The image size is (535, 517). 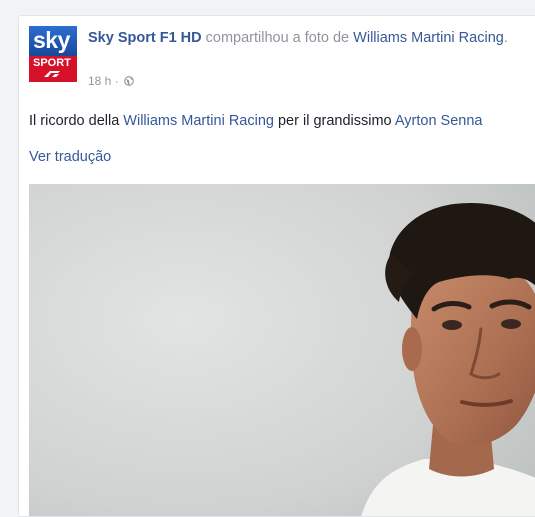 I want to click on share-action-text: compartilhou a foto de, so click(x=277, y=38).